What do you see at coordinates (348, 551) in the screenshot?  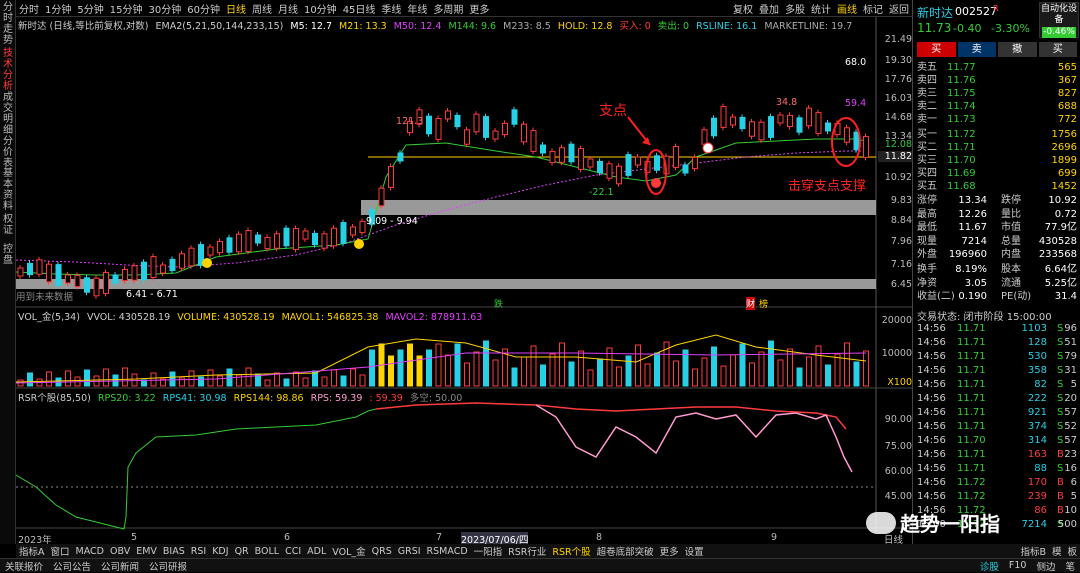 I see `indicator-tab: VOL_金` at bounding box center [348, 551].